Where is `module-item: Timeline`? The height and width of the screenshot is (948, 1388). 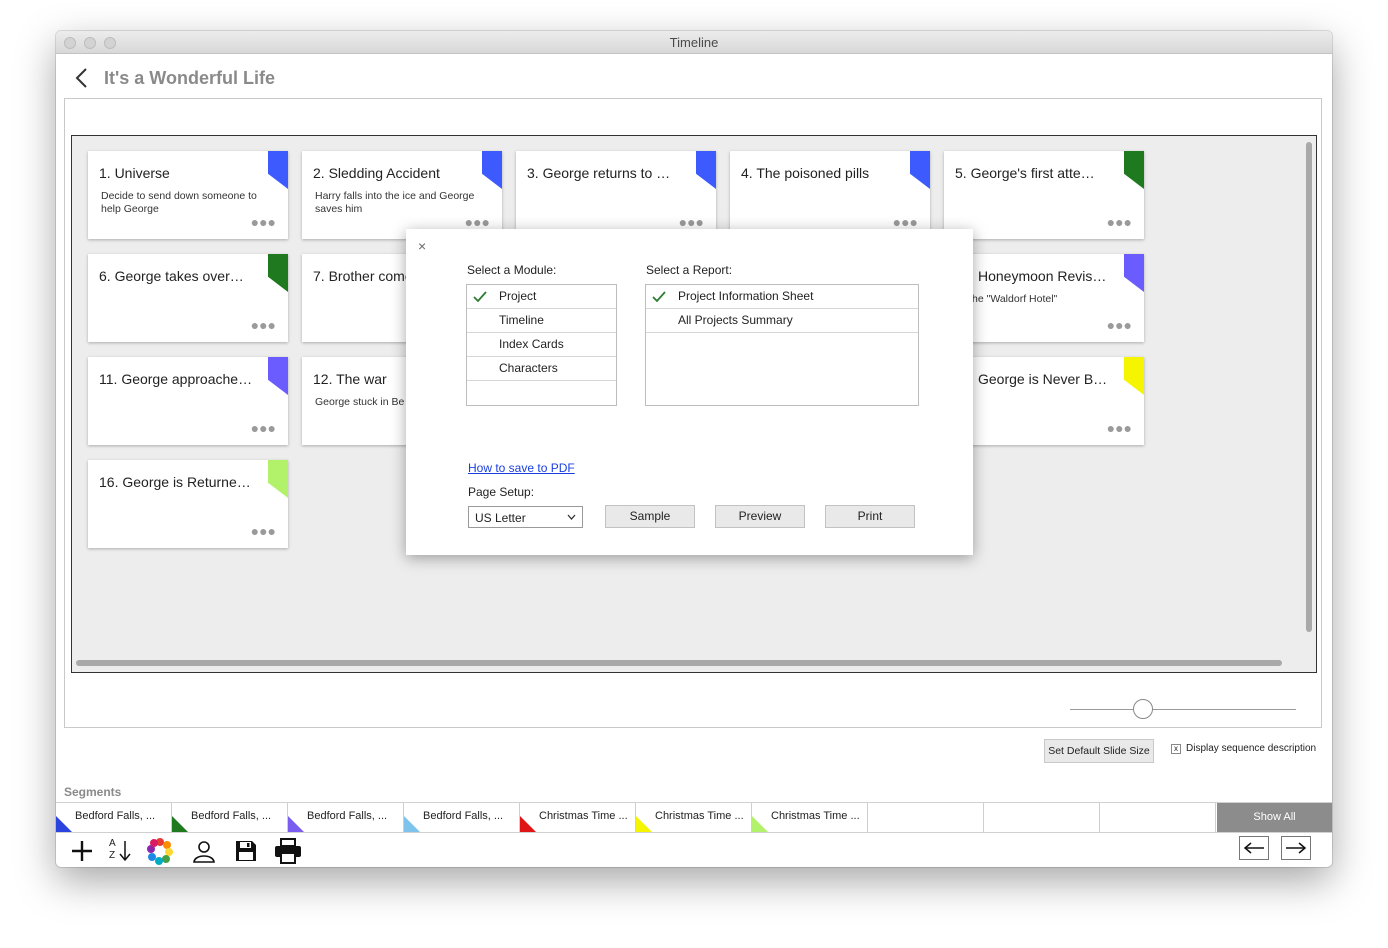 module-item: Timeline is located at coordinates (541, 321).